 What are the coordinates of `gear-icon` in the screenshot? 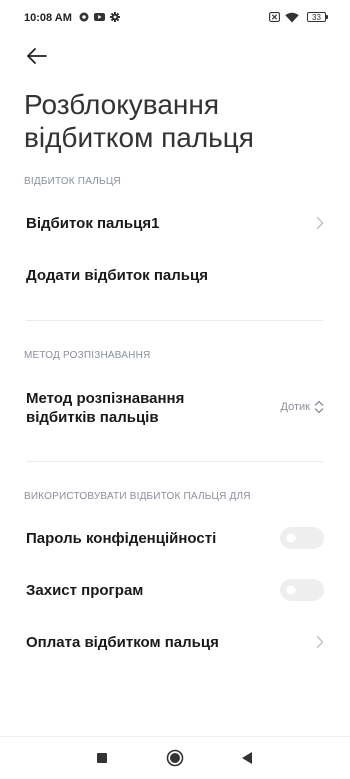 It's located at (115, 18).